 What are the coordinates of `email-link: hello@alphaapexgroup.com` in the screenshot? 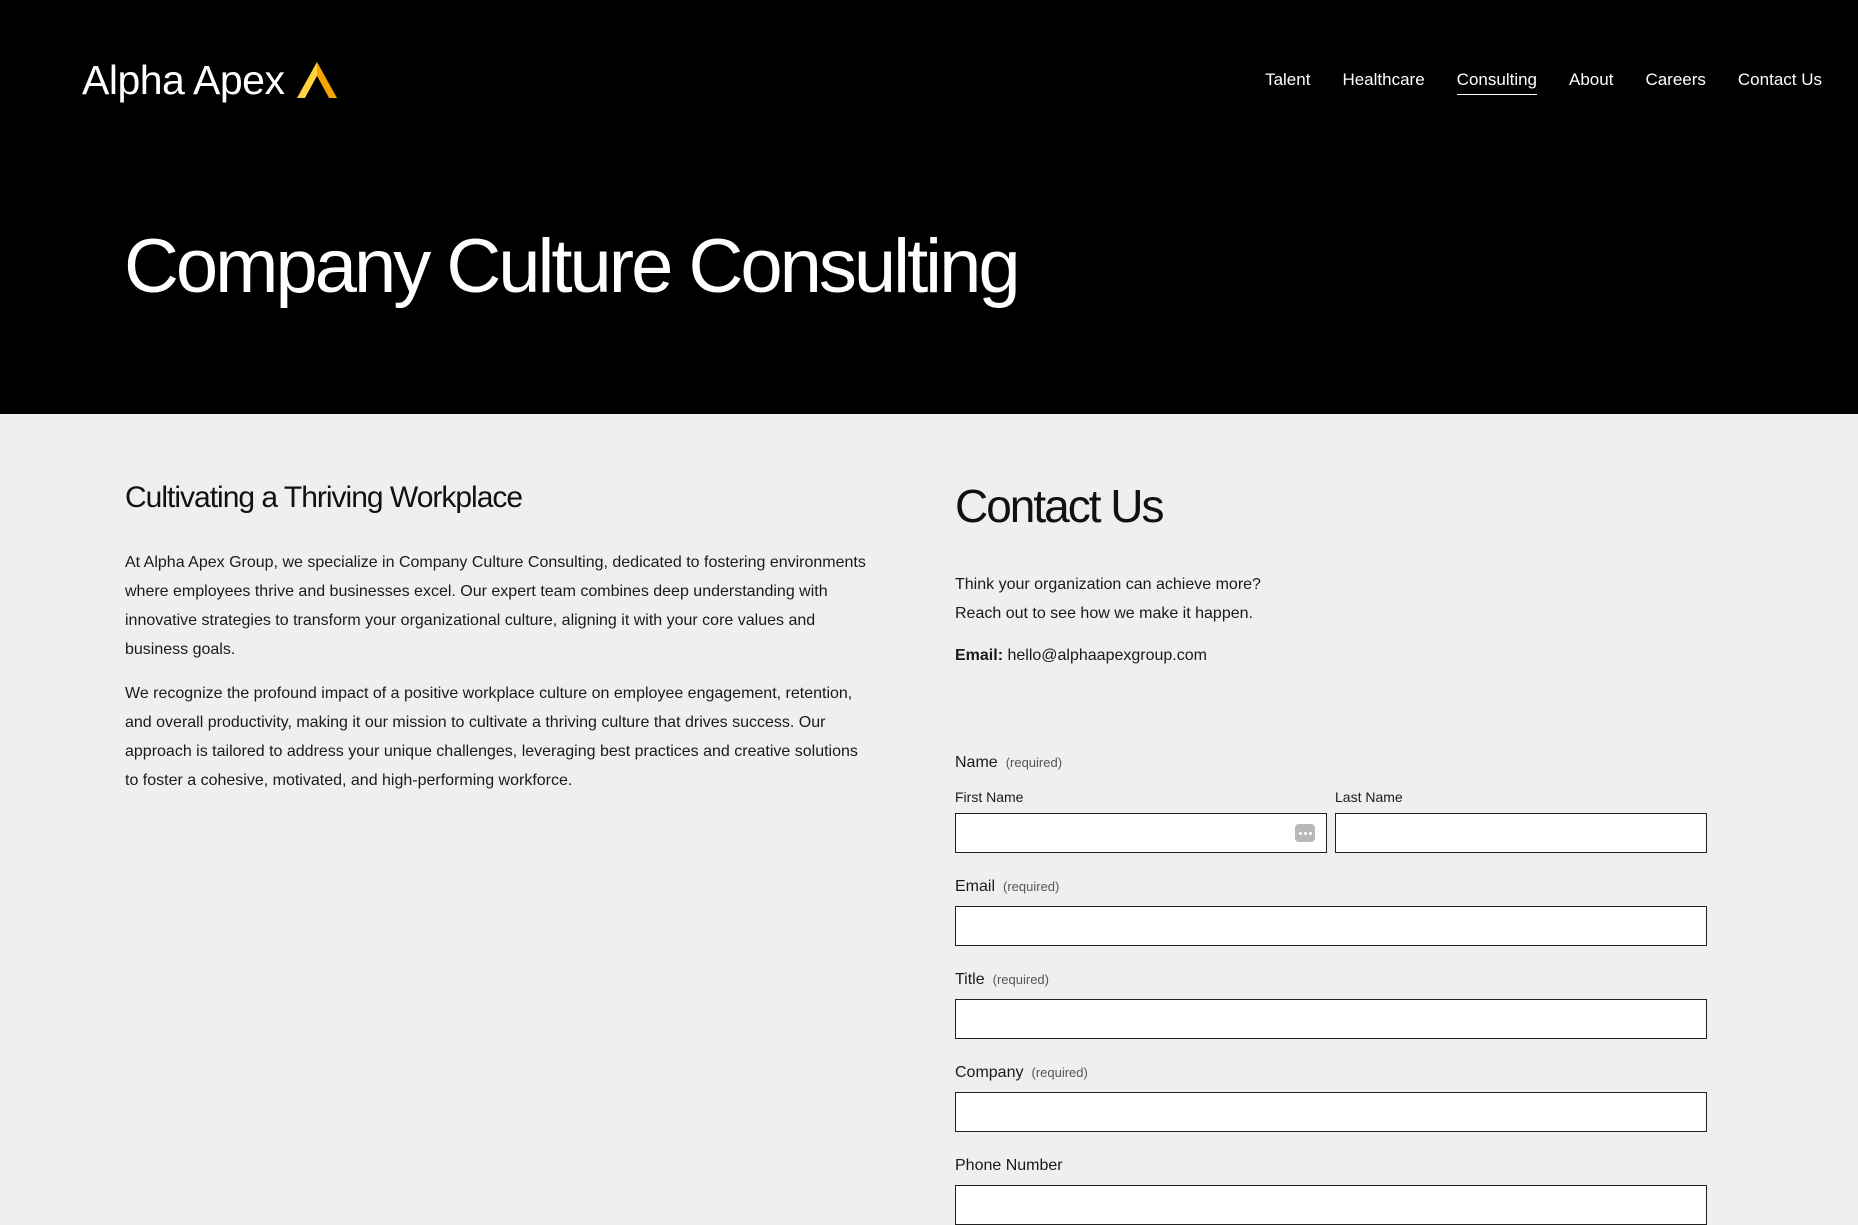 It's located at (1106, 655).